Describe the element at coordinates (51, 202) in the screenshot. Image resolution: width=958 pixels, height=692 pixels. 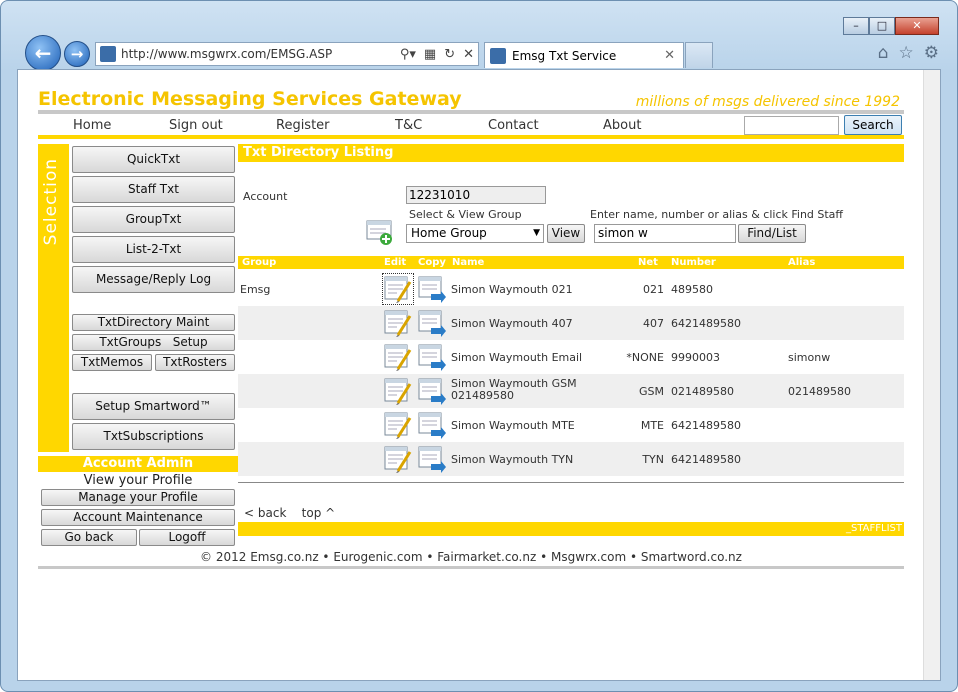
I see `selection-label: Selection` at that location.